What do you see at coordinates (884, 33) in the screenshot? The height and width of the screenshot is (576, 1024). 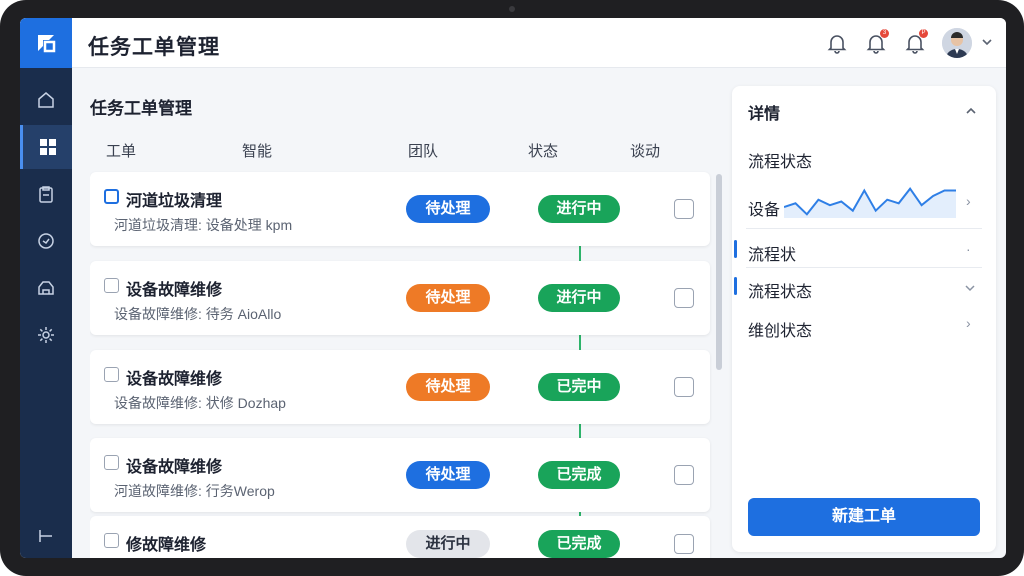 I see `notification-badge: 3` at bounding box center [884, 33].